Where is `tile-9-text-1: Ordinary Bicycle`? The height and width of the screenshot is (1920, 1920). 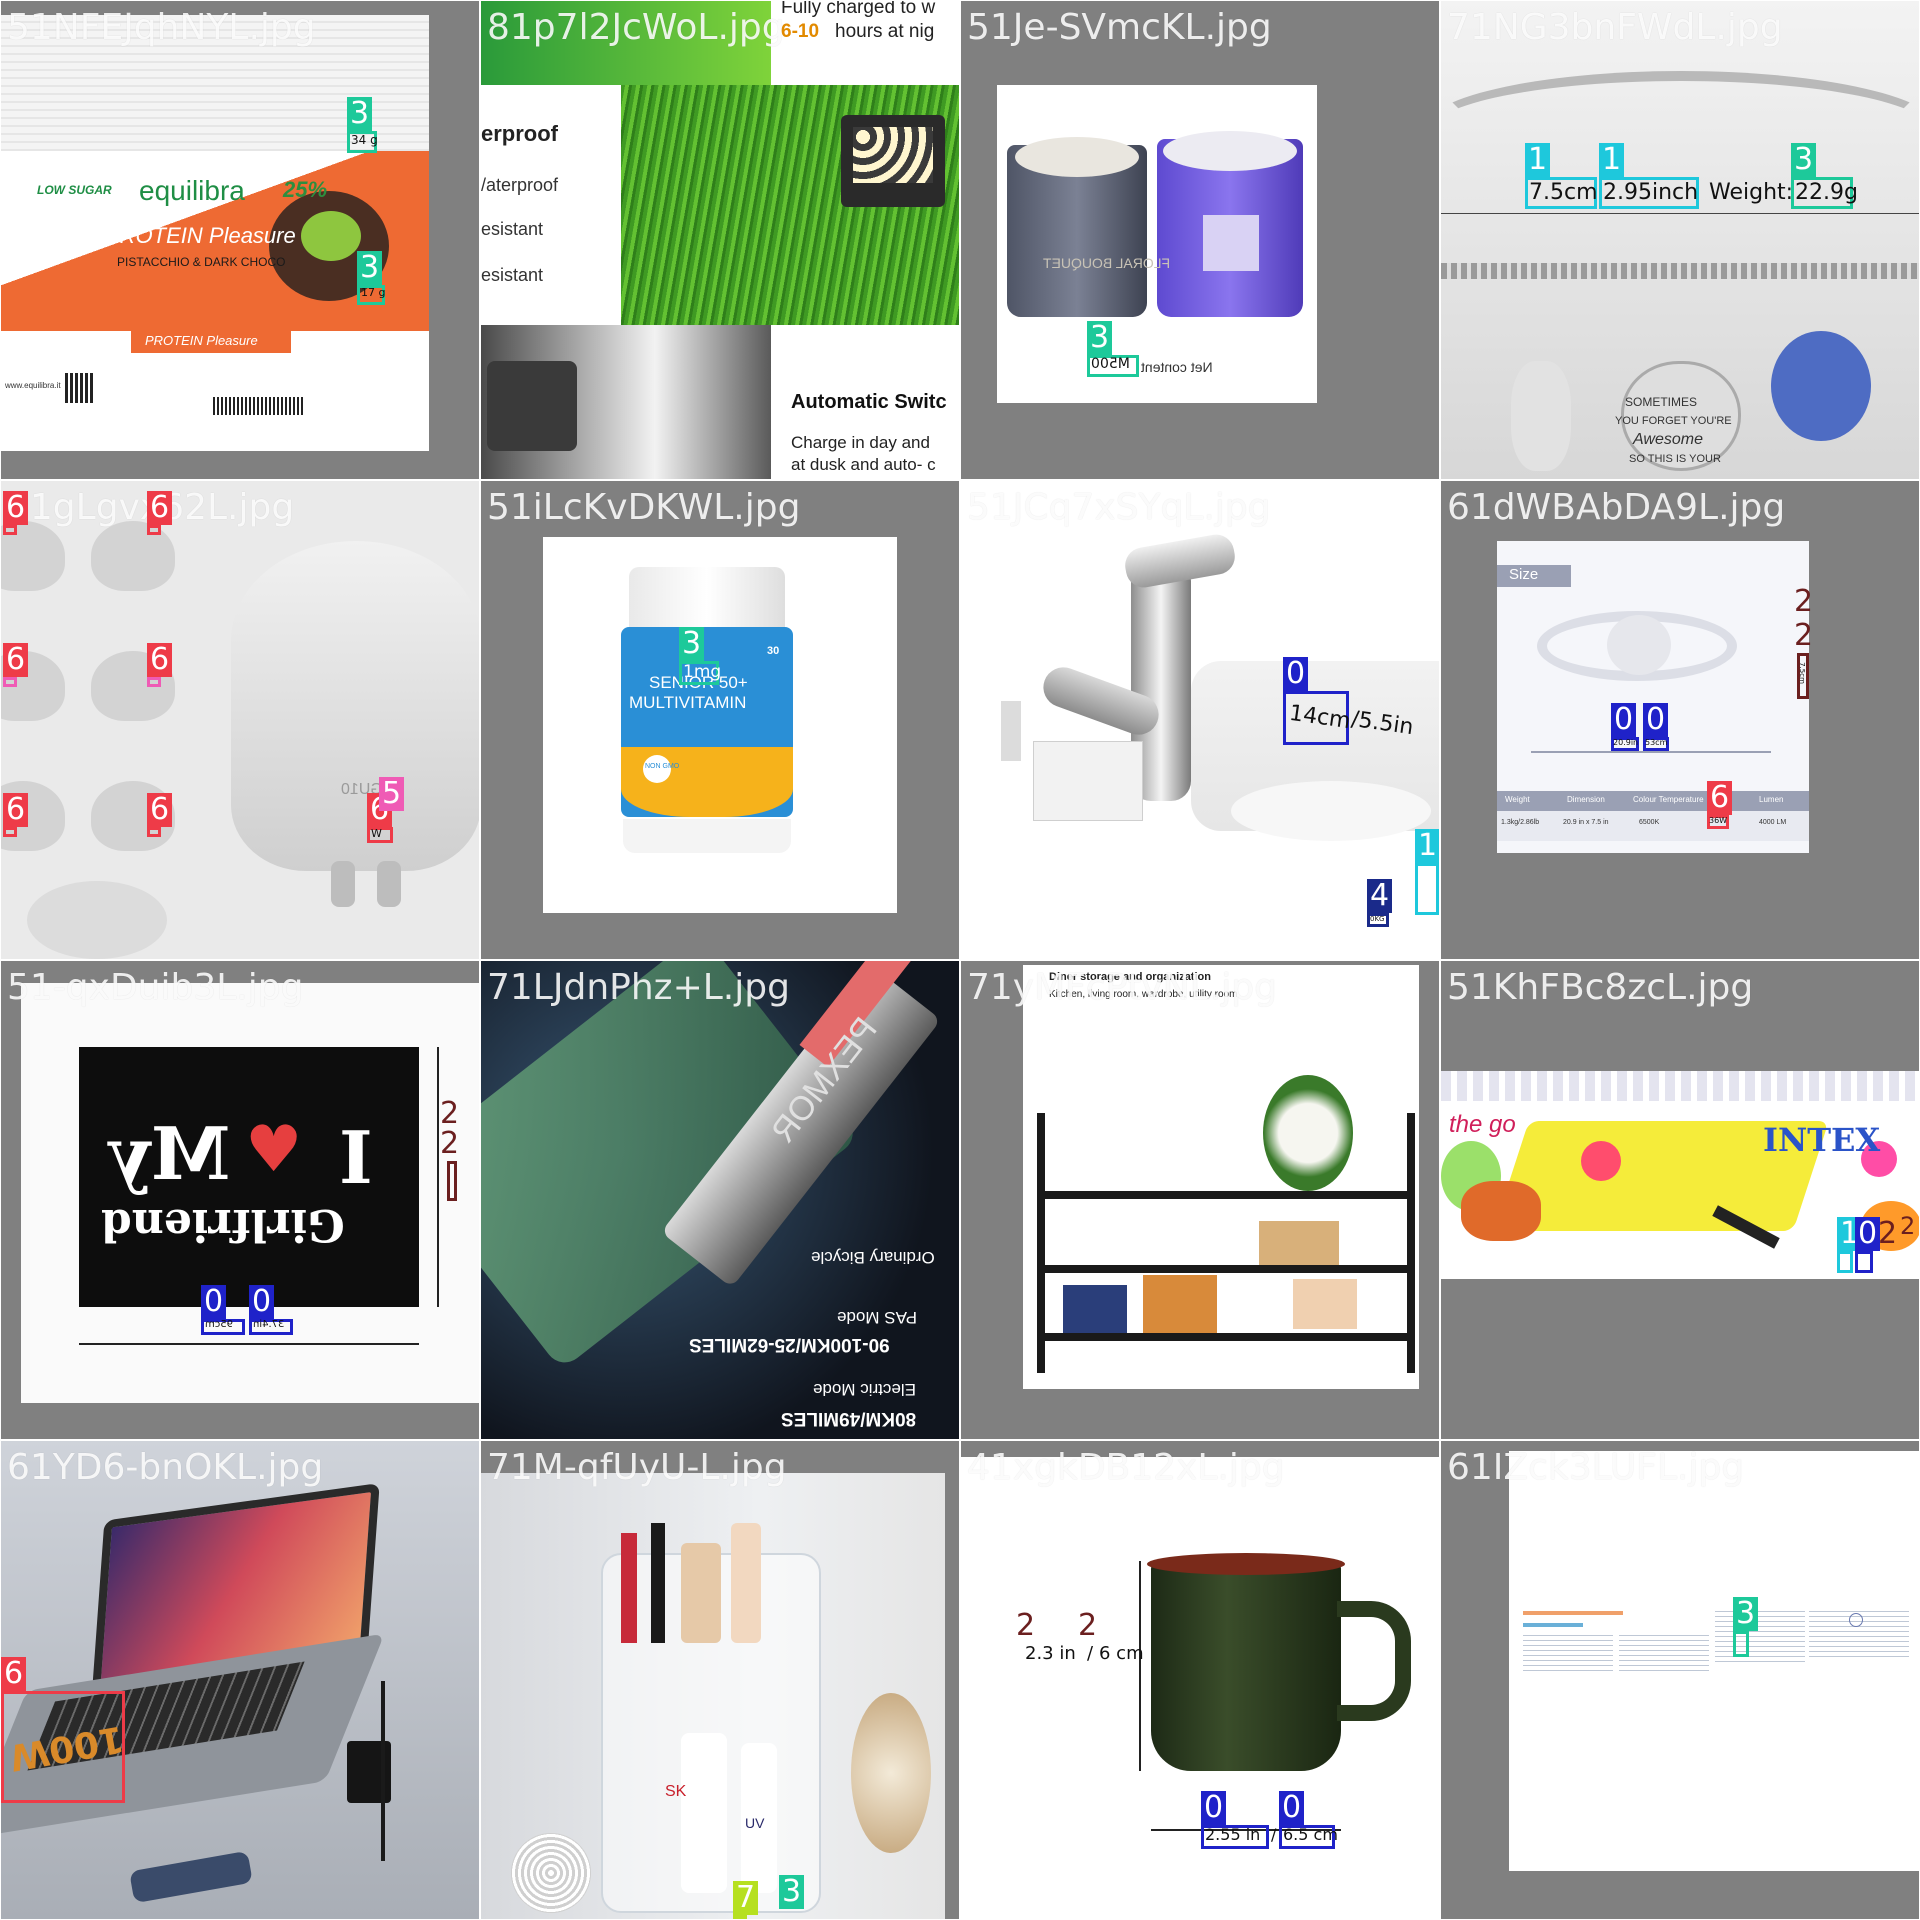 tile-9-text-1: Ordinary Bicycle is located at coordinates (873, 1257).